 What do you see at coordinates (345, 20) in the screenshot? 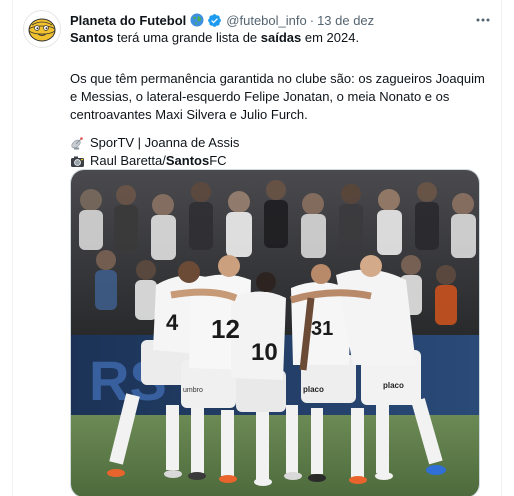
I see `tweet-timestamp: 13 de dez` at bounding box center [345, 20].